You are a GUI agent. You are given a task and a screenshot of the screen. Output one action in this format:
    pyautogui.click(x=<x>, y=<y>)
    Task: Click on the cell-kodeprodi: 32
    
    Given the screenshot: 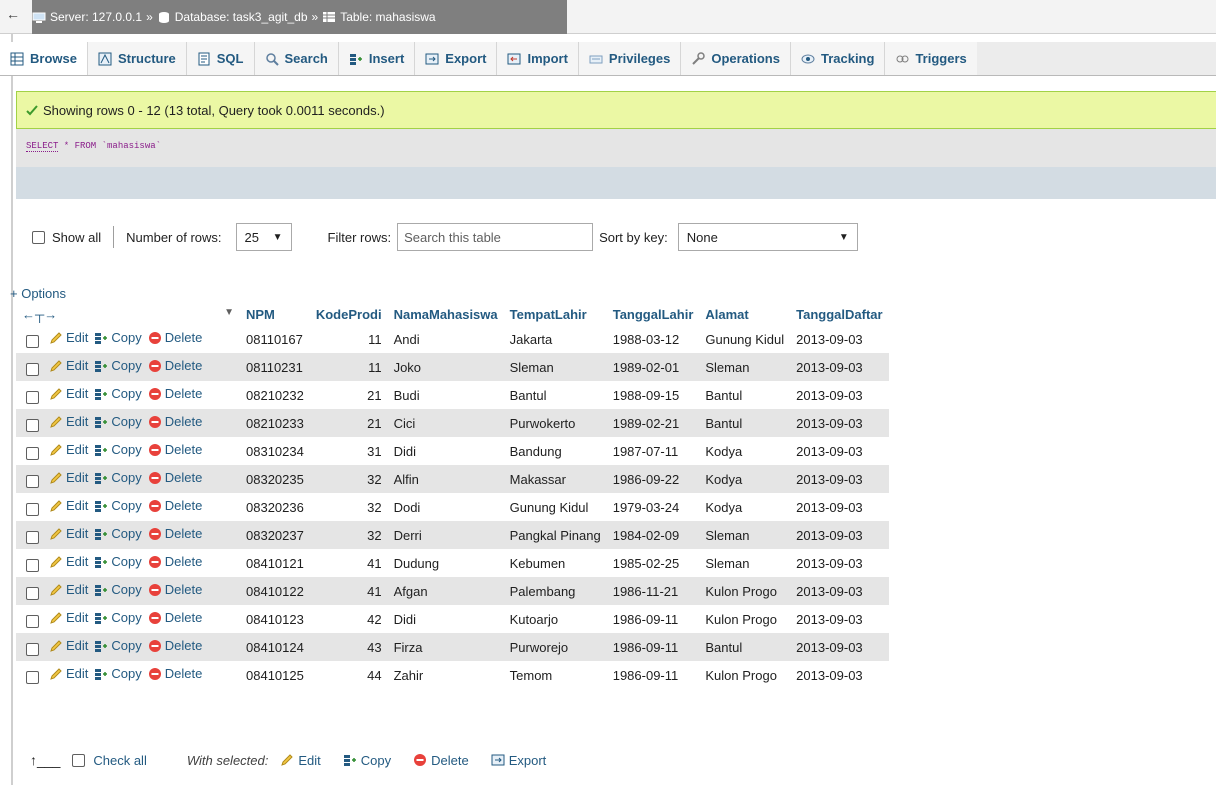 What is the action you would take?
    pyautogui.click(x=348, y=535)
    